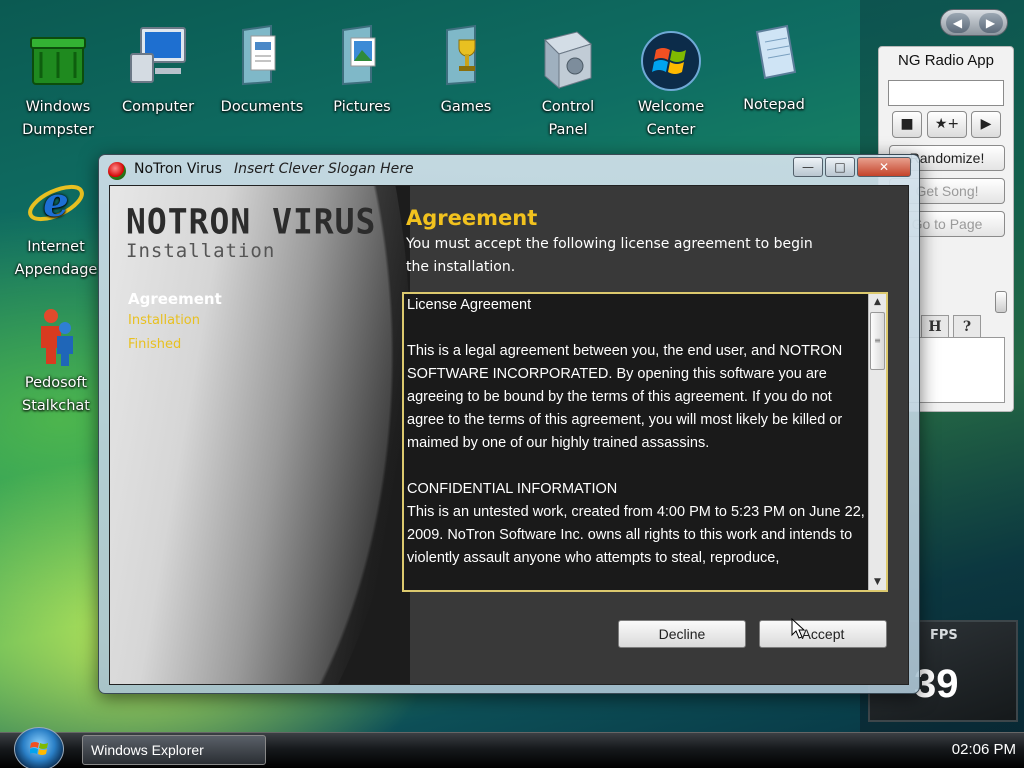 This screenshot has width=1024, height=768. Describe the element at coordinates (466, 107) in the screenshot. I see `desktop-icon-label: Games` at that location.